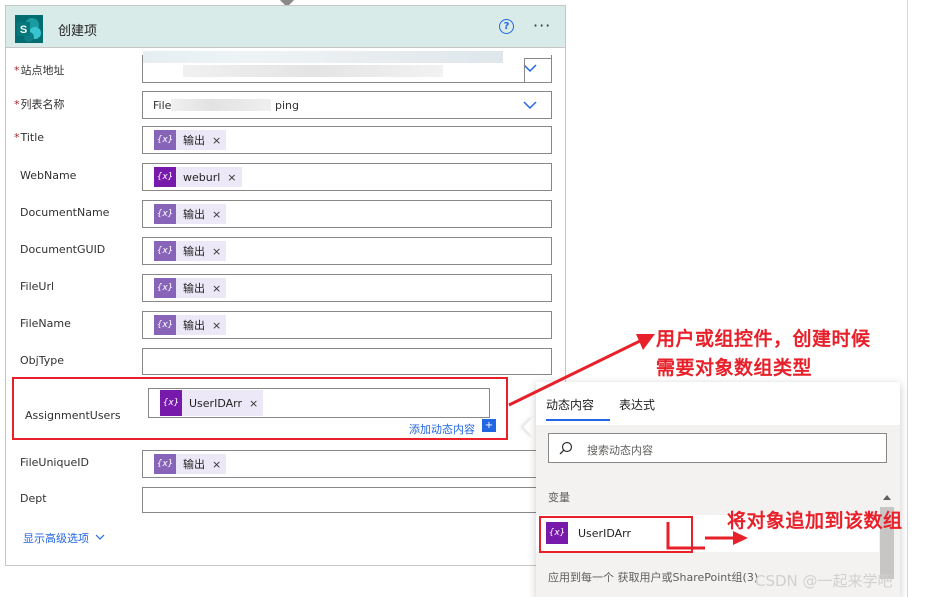  What do you see at coordinates (628, 442) in the screenshot?
I see `annotation-arrows` at bounding box center [628, 442].